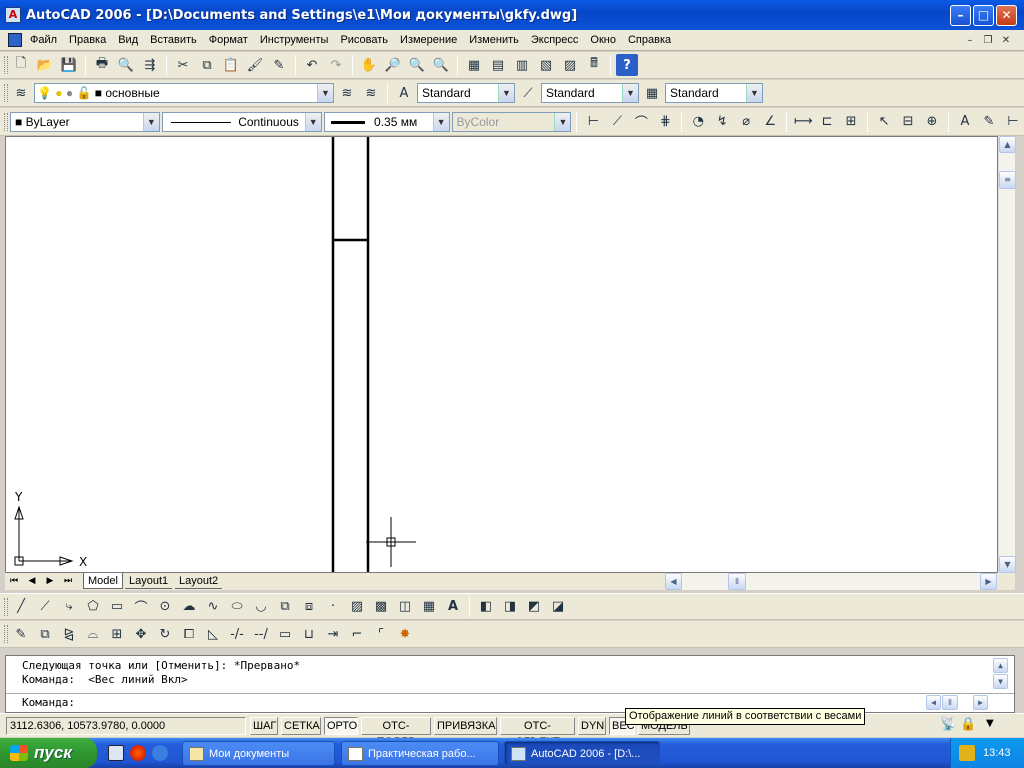  Describe the element at coordinates (255, 65) in the screenshot. I see `match-properties-icon: 🖌` at that location.